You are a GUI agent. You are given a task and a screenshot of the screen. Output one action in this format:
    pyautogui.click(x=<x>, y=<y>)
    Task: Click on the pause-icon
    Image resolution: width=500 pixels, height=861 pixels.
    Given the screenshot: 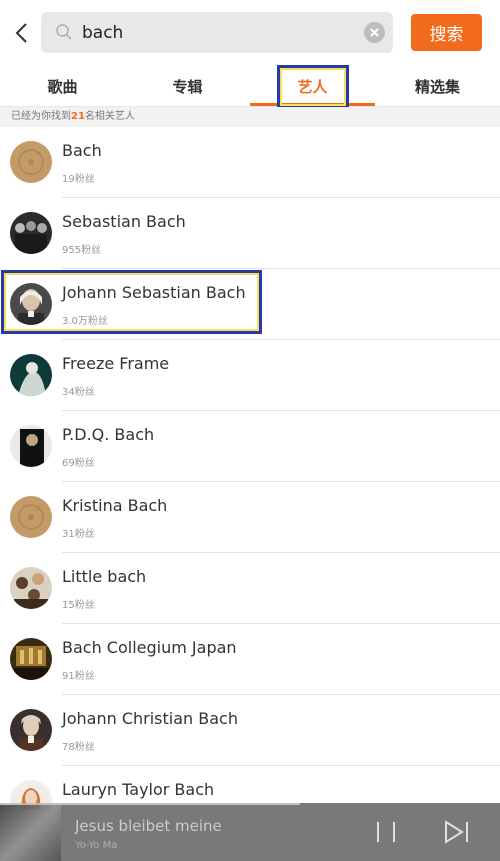 What is the action you would take?
    pyautogui.click(x=386, y=832)
    